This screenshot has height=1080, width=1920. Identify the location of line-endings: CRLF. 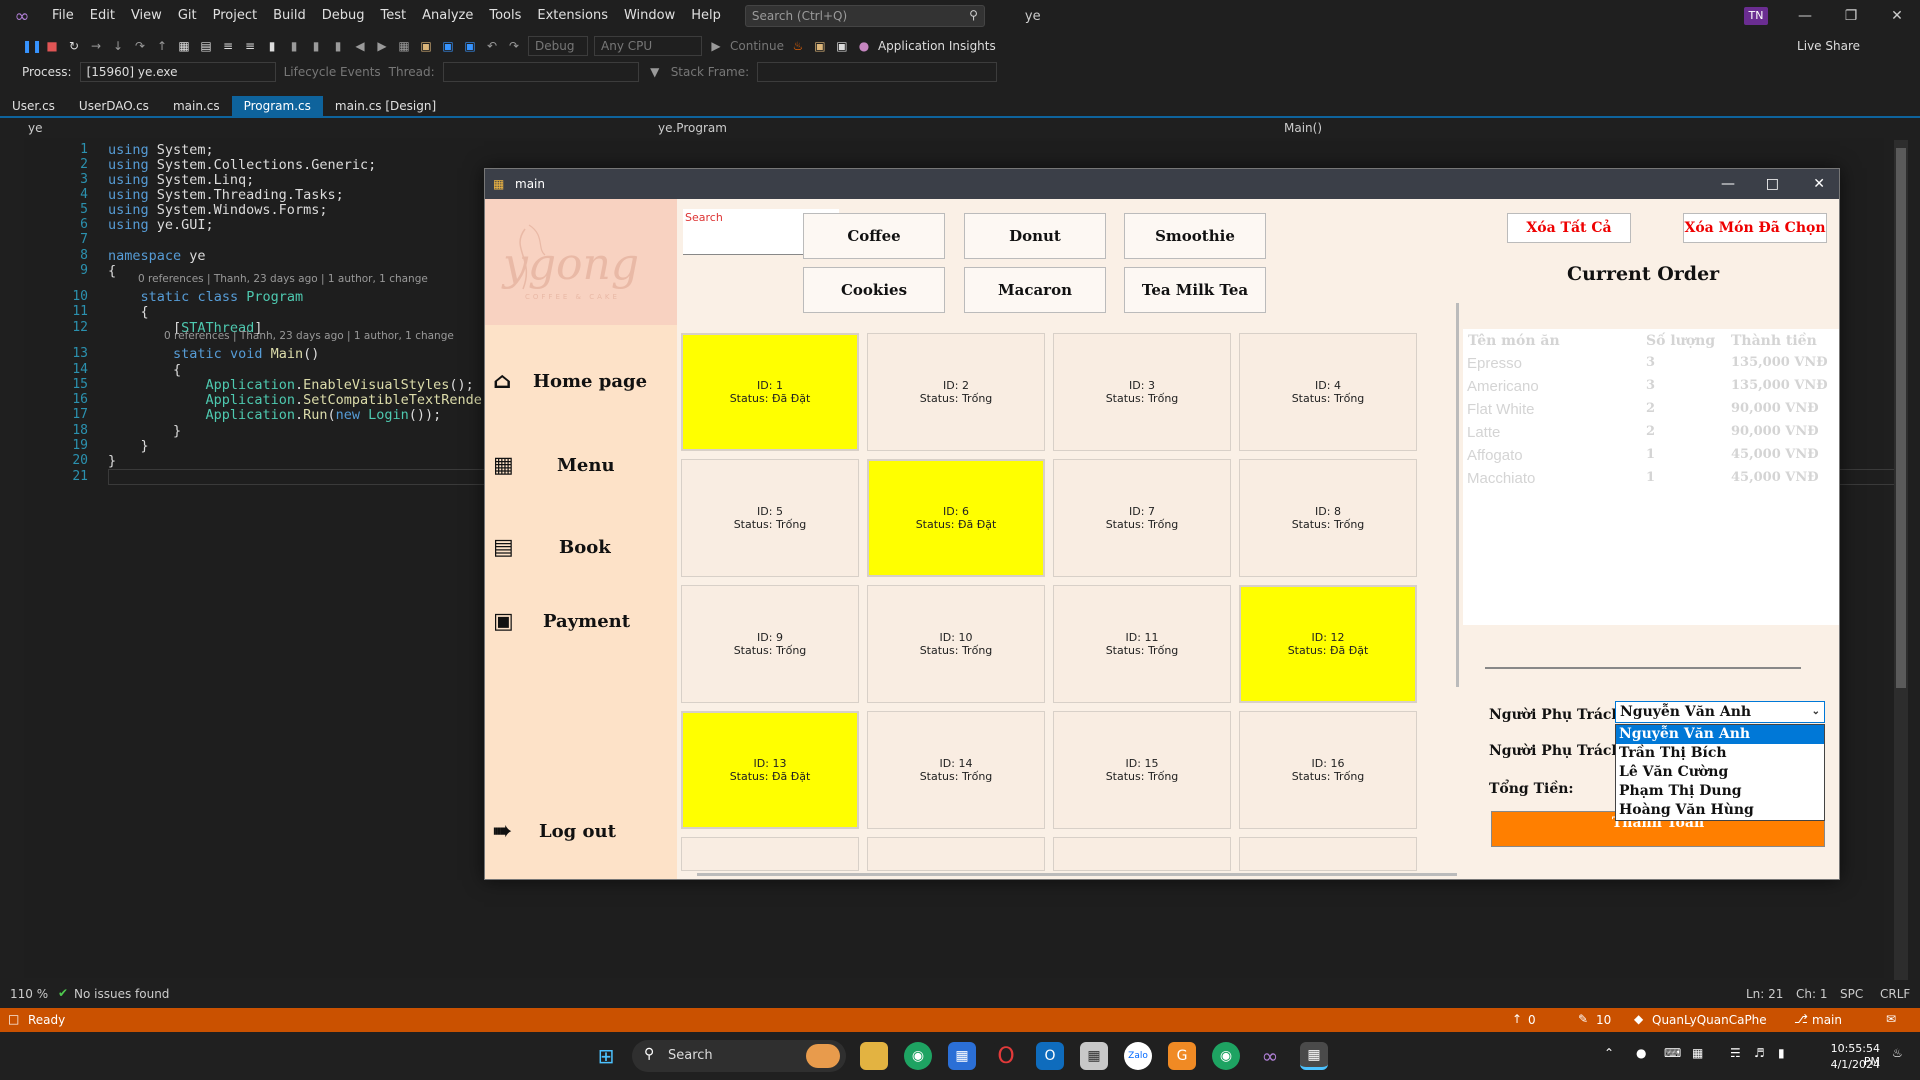
(1895, 994).